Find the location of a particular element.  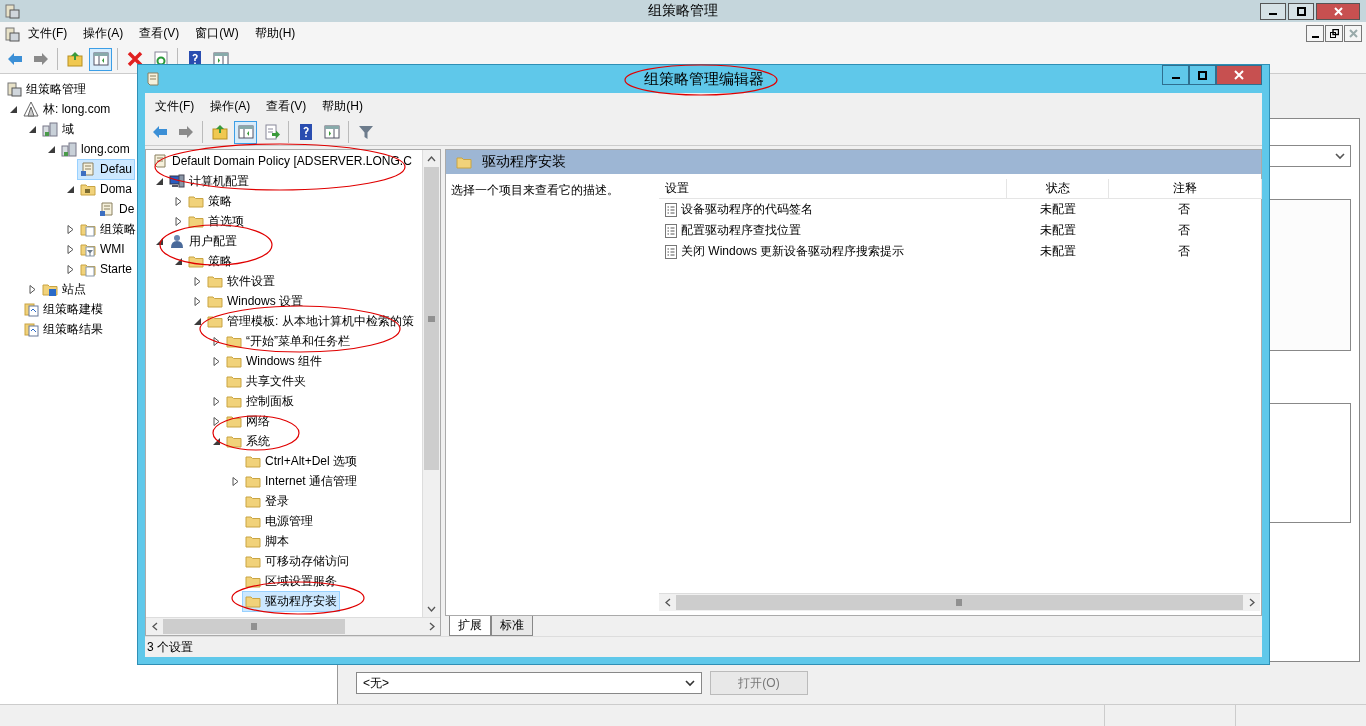

policy-link-icon is located at coordinates (88, 169).